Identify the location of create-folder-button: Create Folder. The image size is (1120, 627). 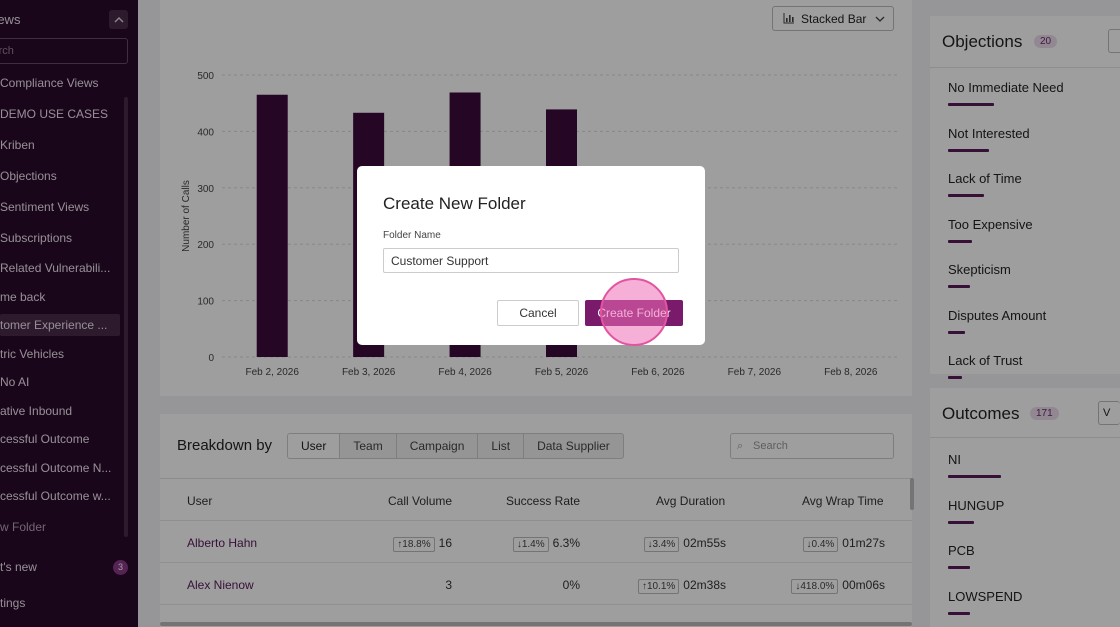
(634, 313).